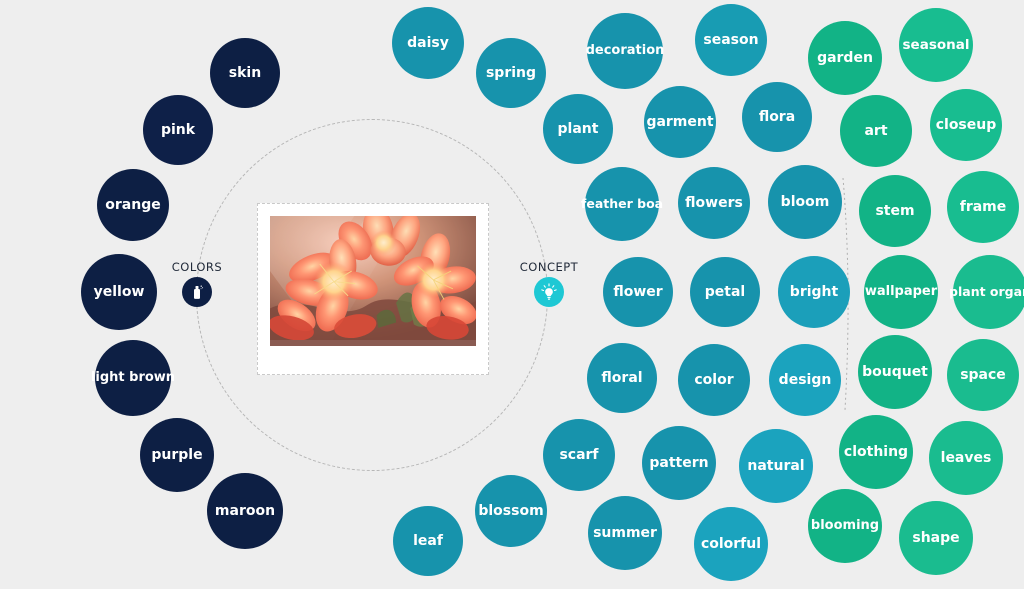  I want to click on tag-bubble-pattern: pattern, so click(679, 463).